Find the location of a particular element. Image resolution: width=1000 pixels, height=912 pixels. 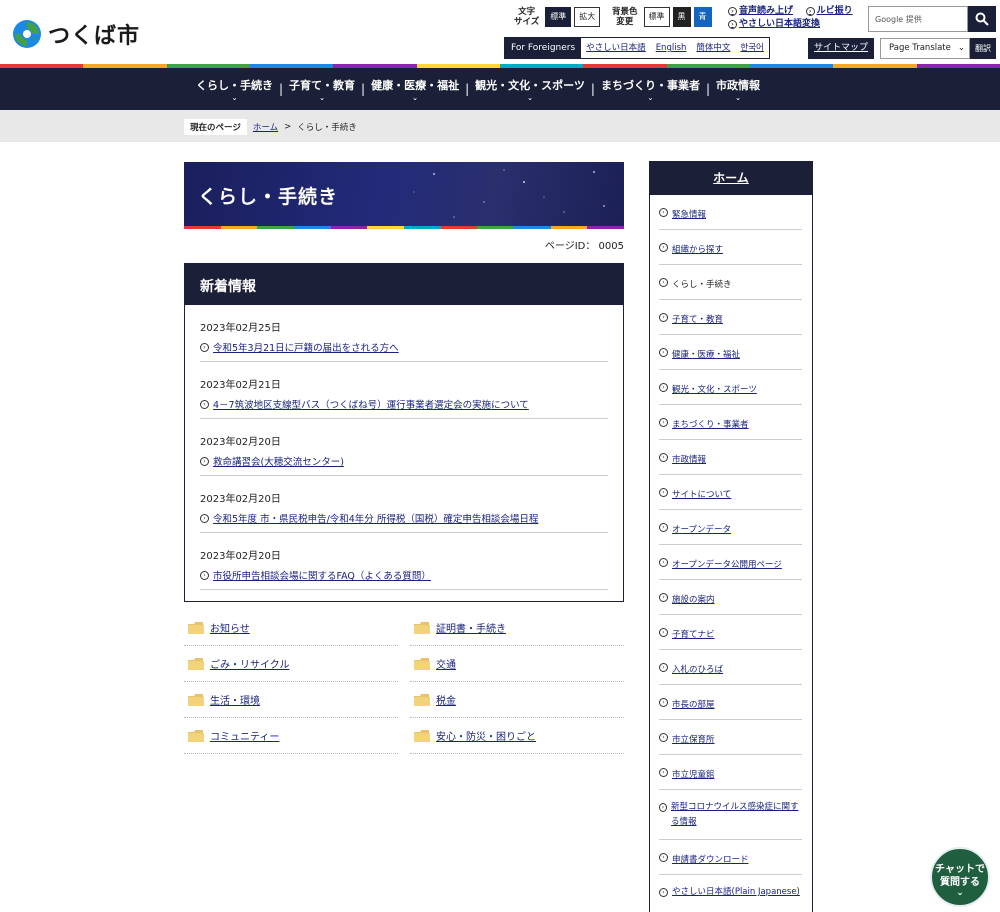

category-item: 生活・環境 is located at coordinates (291, 700).